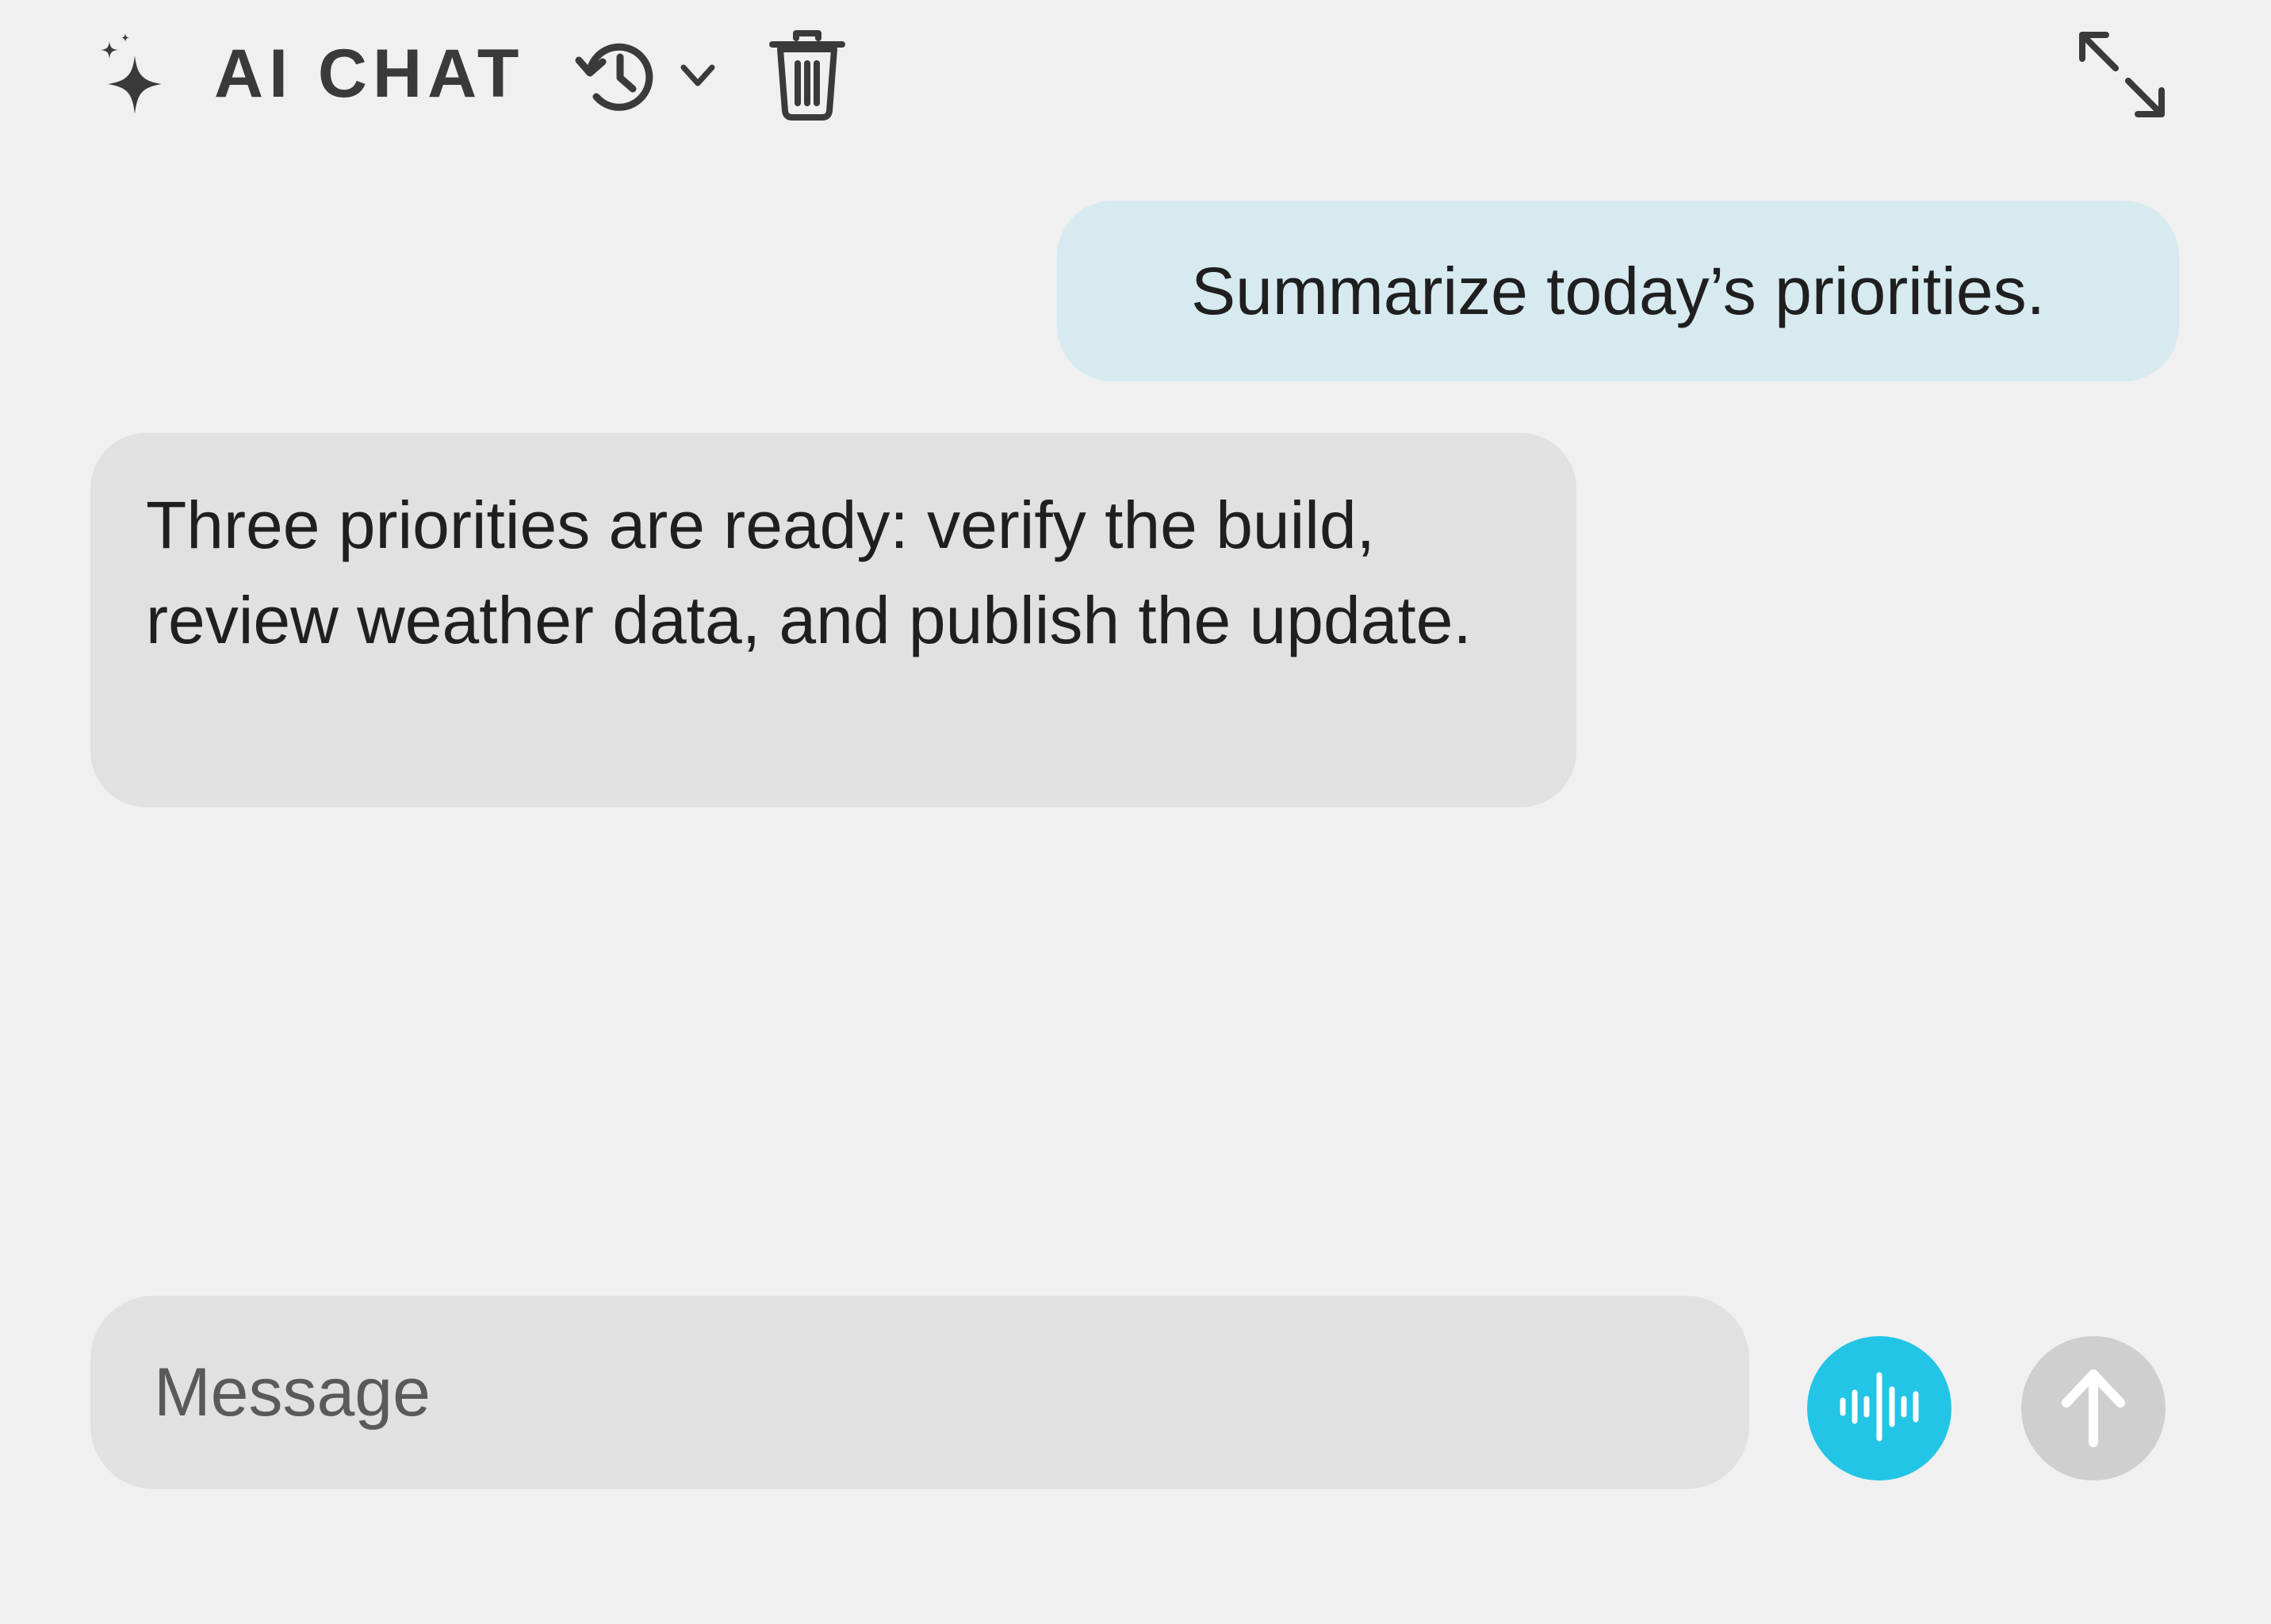  I want to click on user-message-text: Summarize today’s priorities., so click(1618, 291).